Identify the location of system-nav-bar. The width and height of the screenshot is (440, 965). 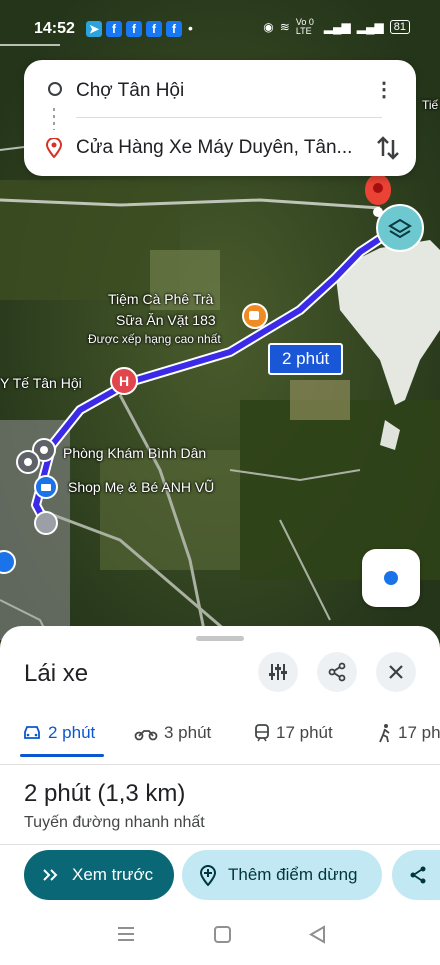
(220, 937).